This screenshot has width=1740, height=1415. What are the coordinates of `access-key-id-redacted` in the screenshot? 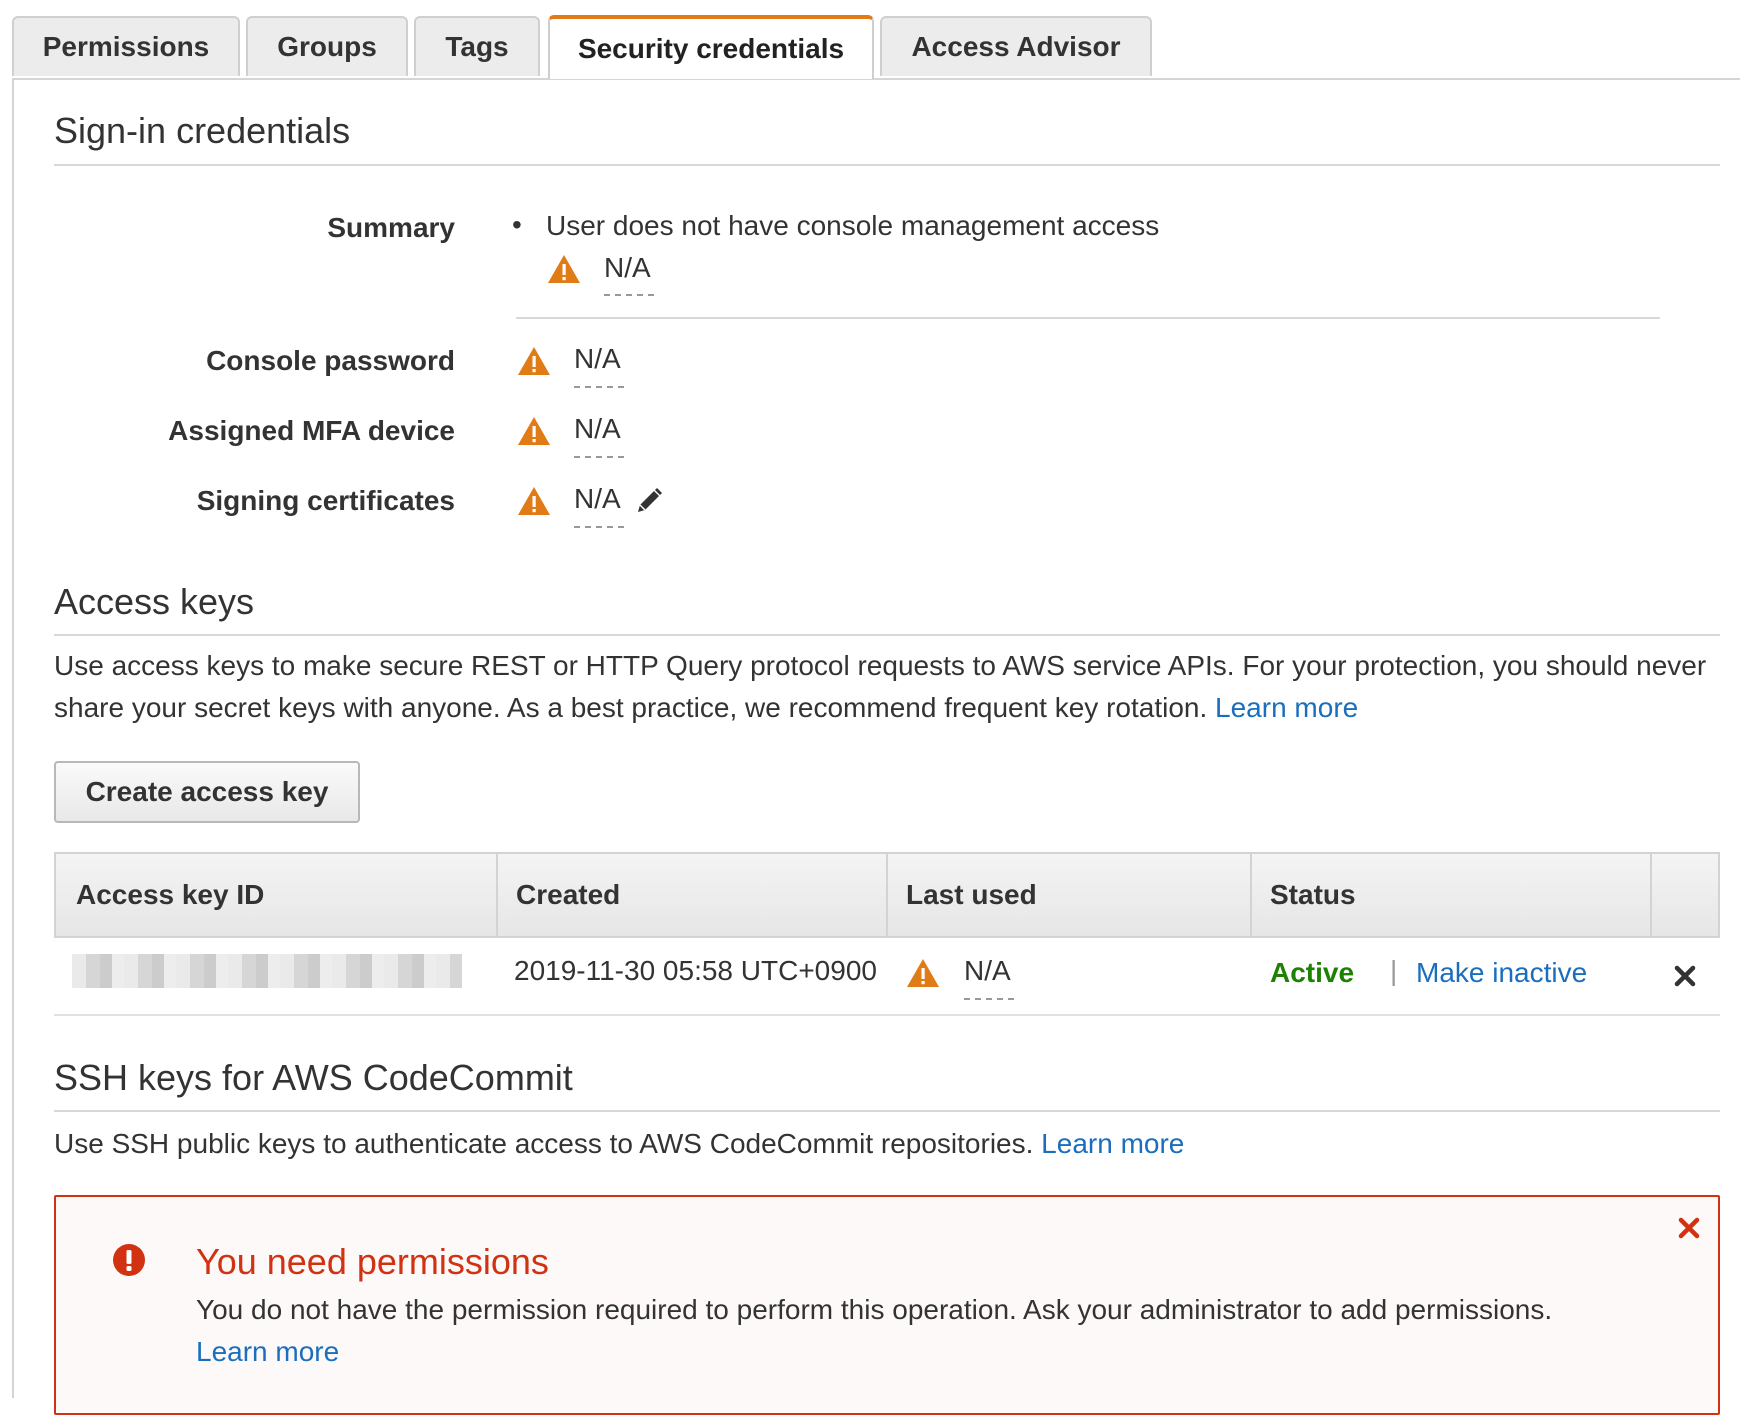 It's located at (267, 971).